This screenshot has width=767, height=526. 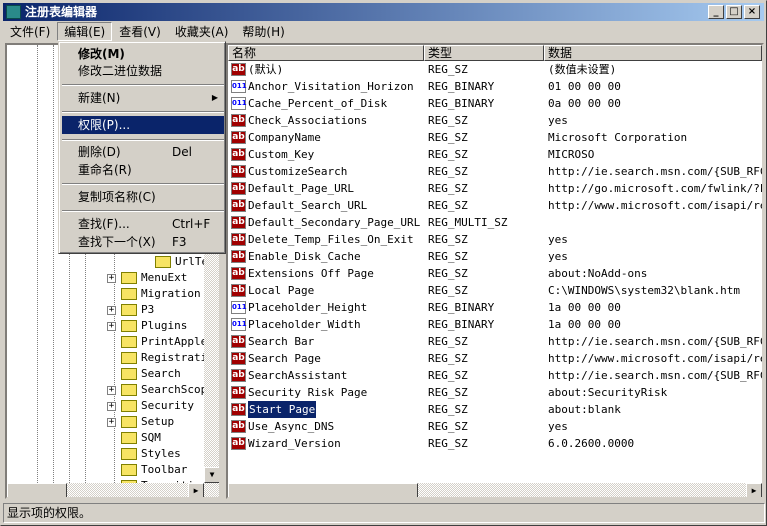 What do you see at coordinates (304, 324) in the screenshot?
I see `value-name: Placeholder_Width` at bounding box center [304, 324].